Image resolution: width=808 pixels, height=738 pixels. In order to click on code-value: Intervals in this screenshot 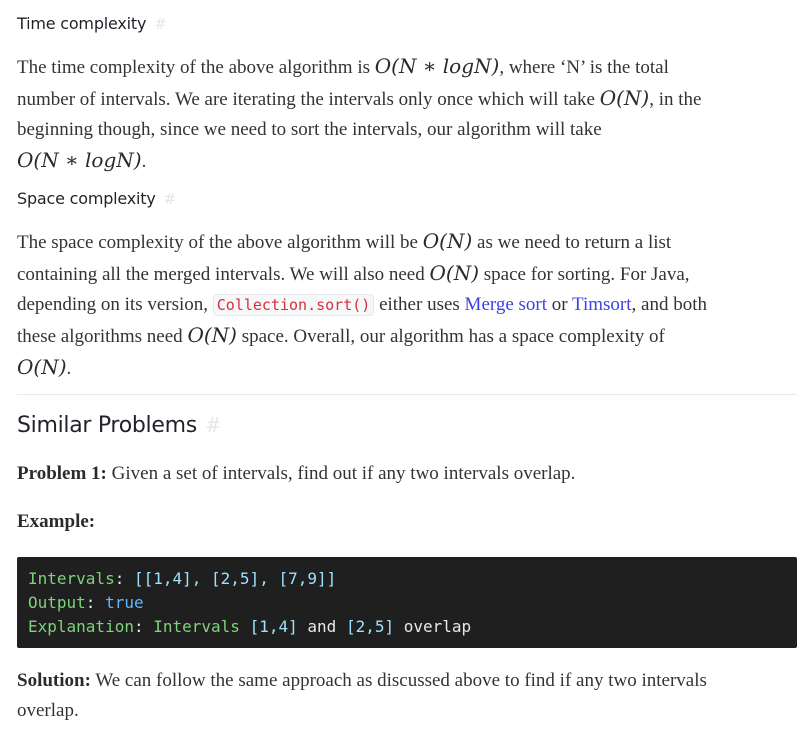, I will do `click(196, 626)`.